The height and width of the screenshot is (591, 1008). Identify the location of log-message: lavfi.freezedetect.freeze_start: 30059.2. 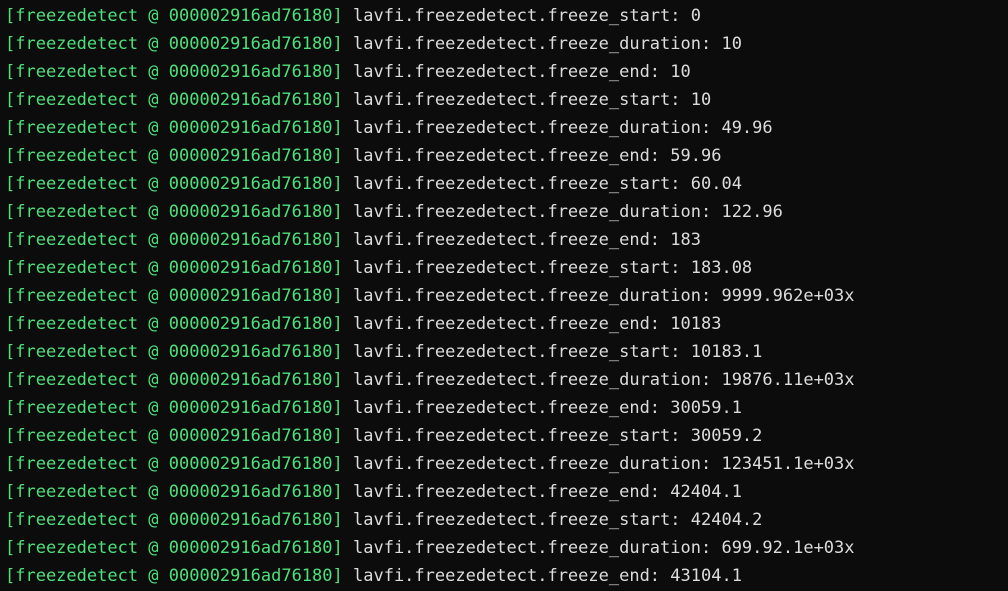
(552, 436).